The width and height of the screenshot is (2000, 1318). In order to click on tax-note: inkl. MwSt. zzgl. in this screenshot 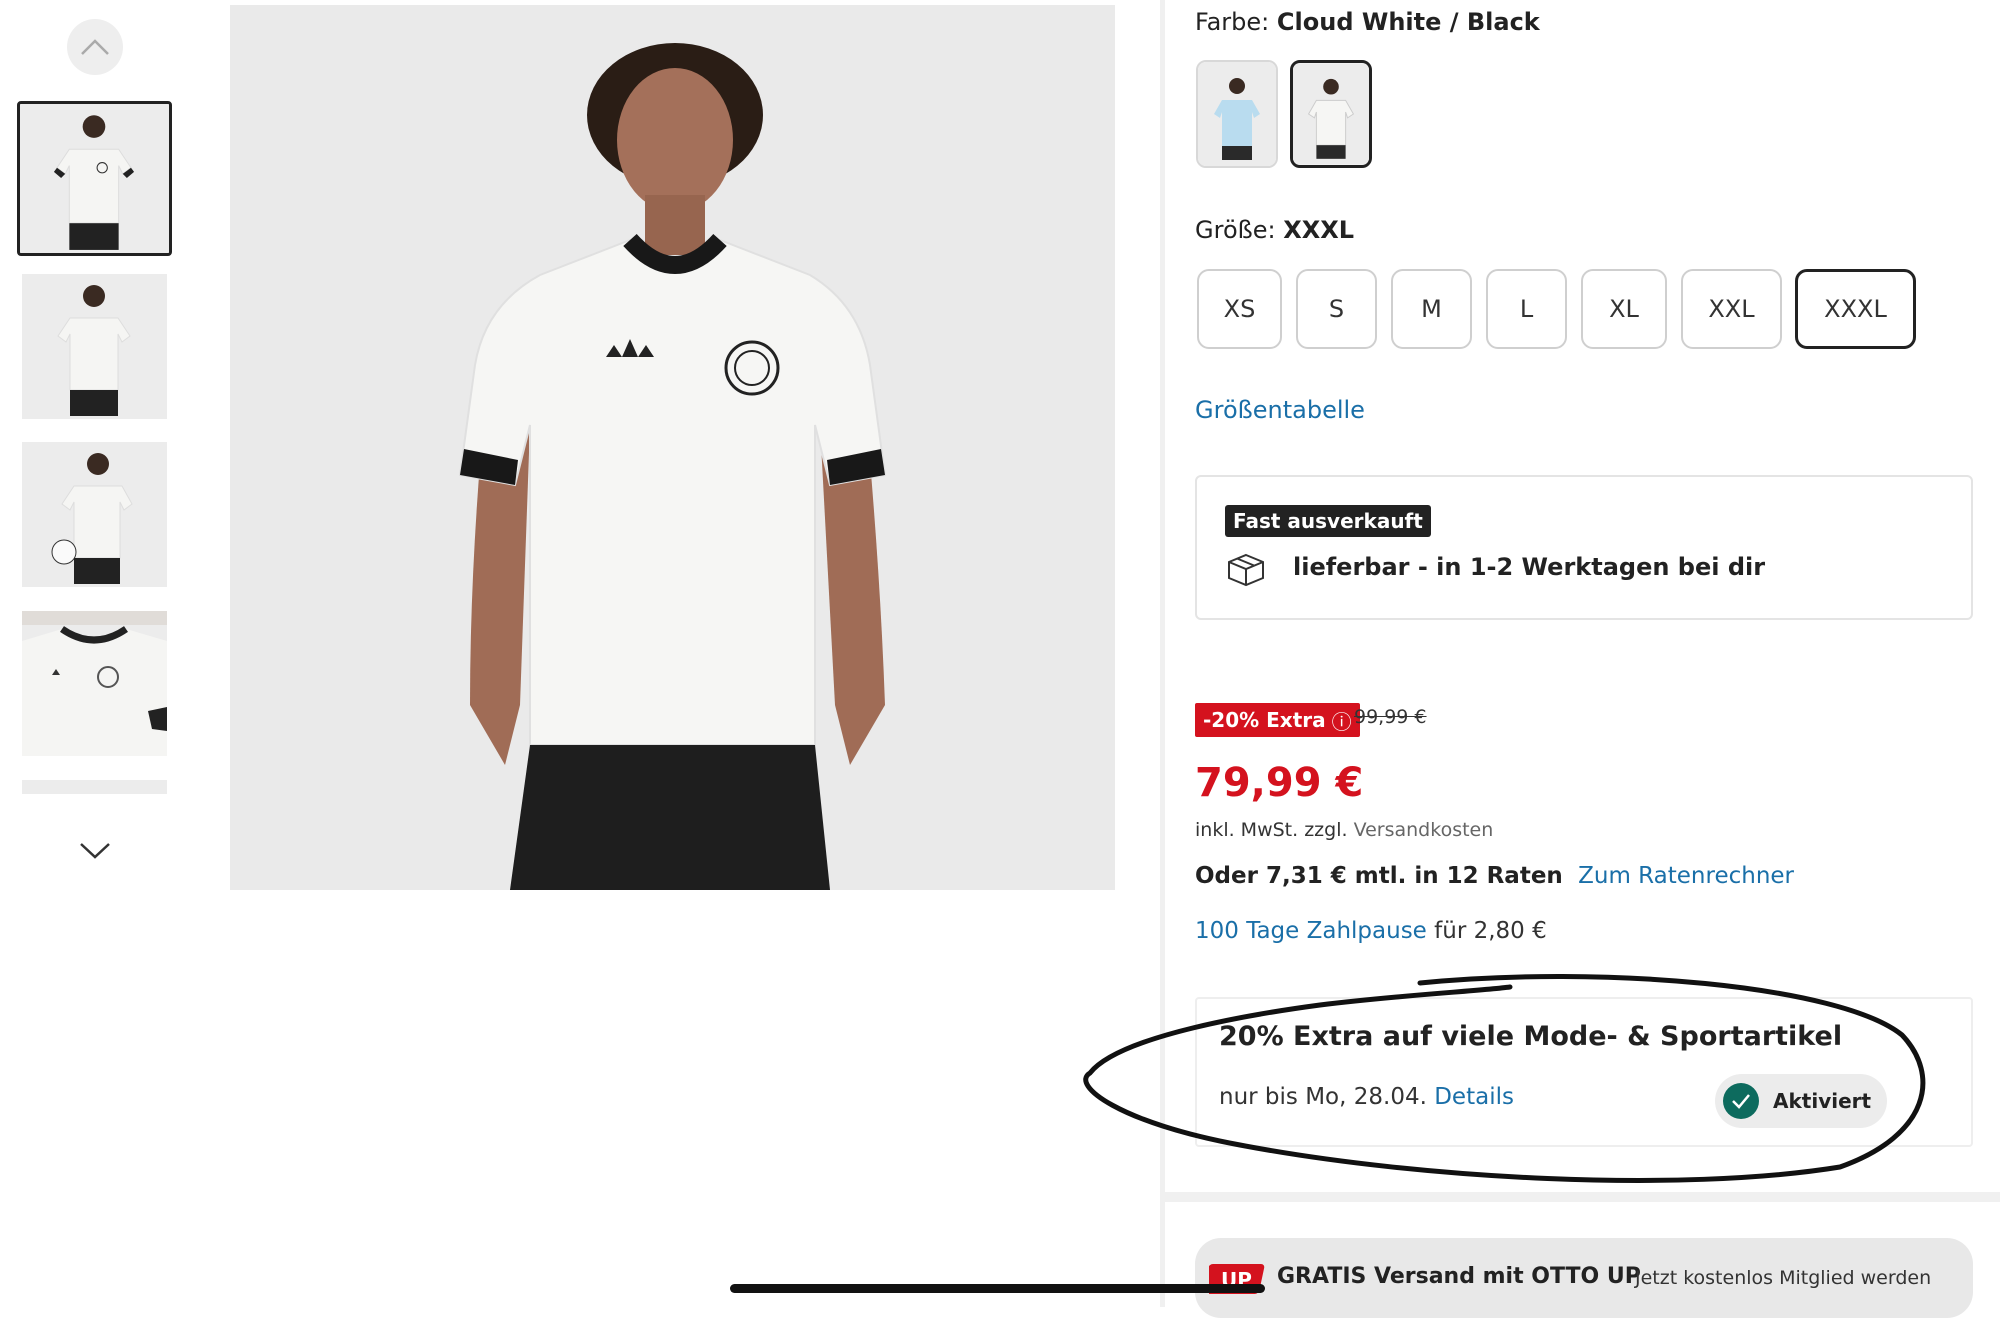, I will do `click(1271, 830)`.